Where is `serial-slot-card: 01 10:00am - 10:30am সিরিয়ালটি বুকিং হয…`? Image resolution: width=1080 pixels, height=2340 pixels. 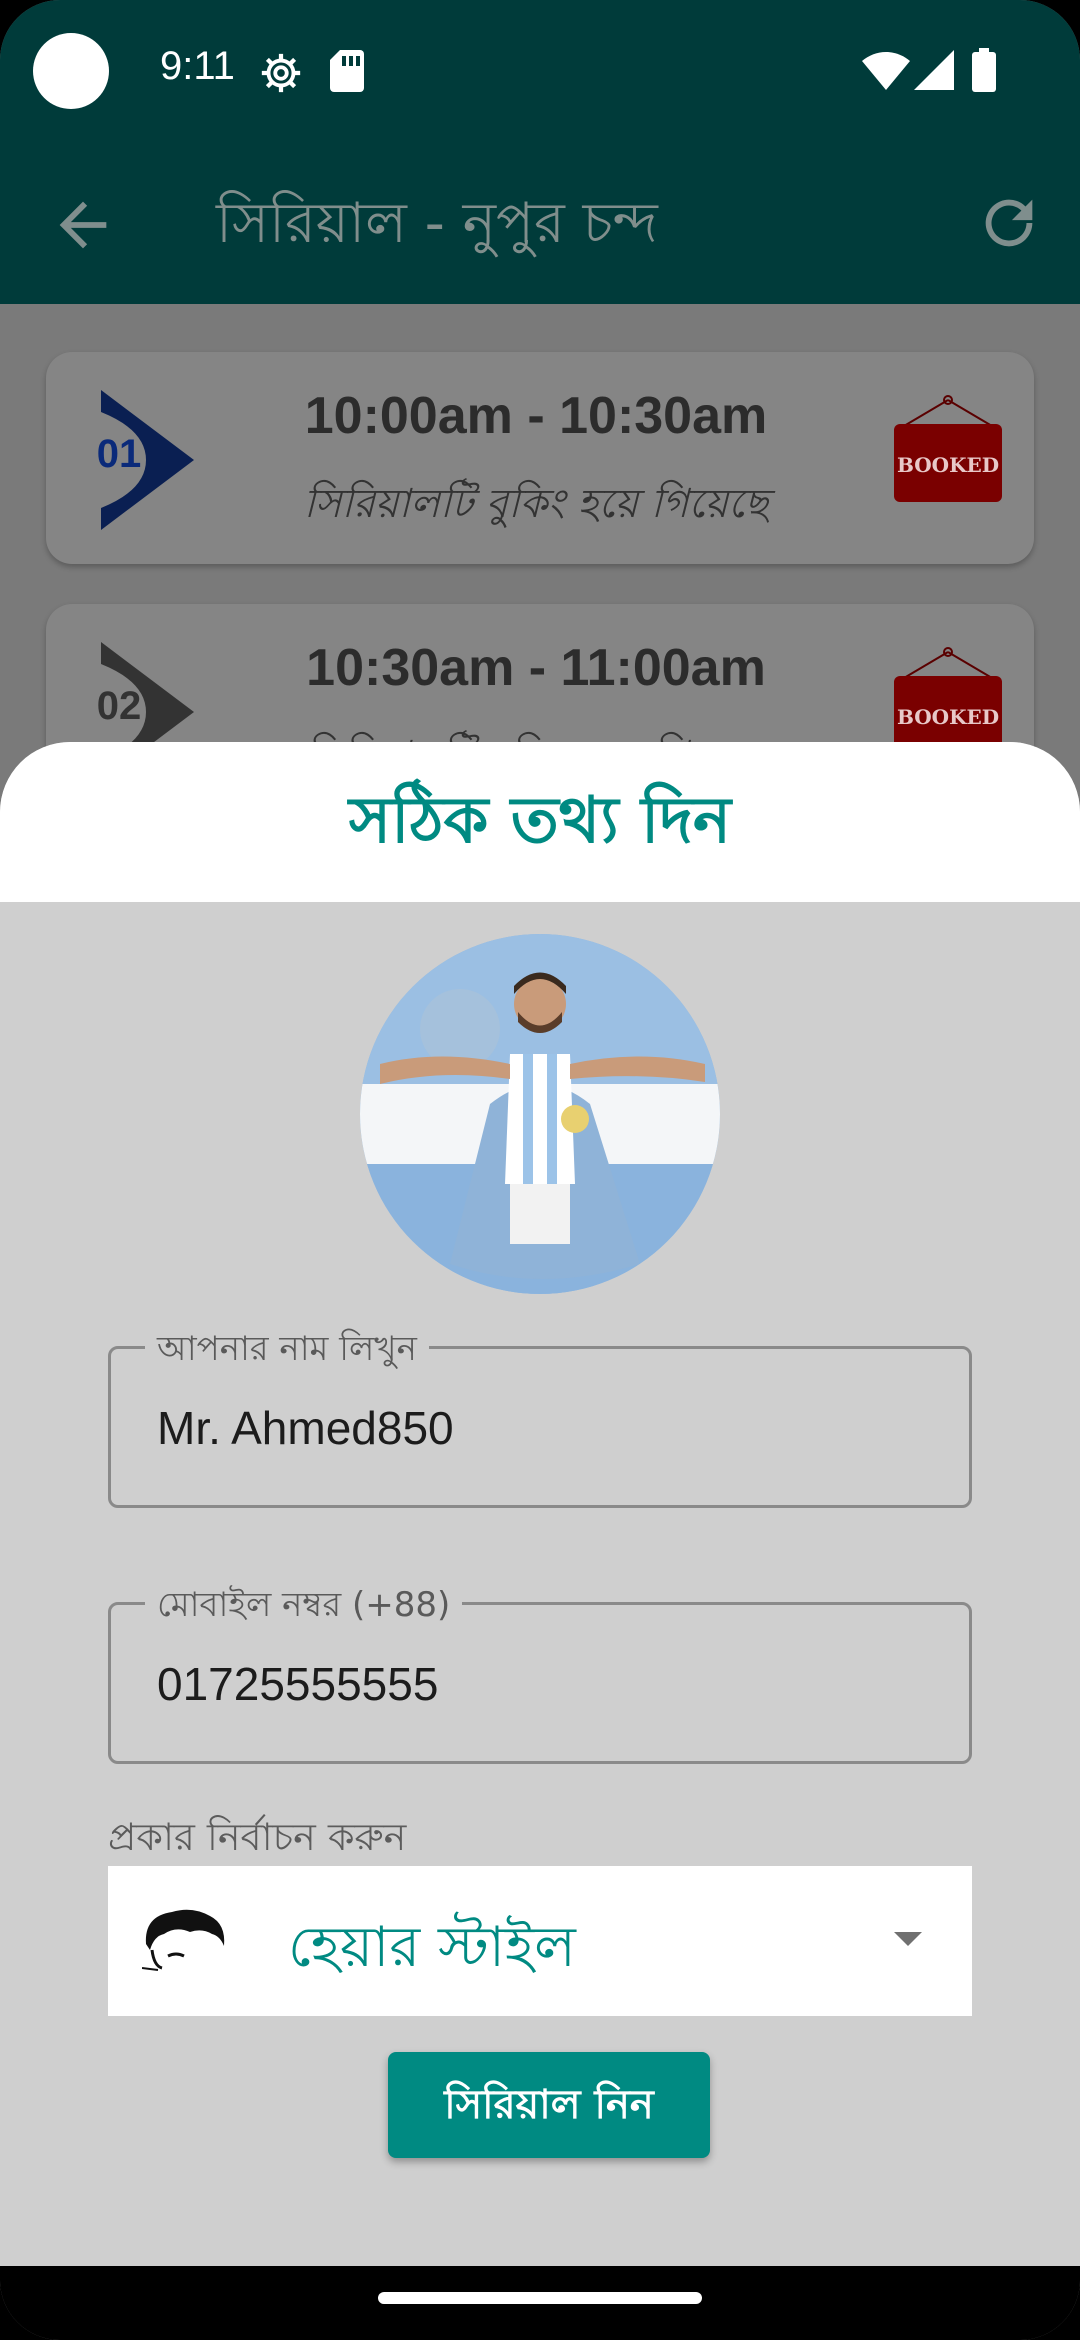 serial-slot-card: 01 10:00am - 10:30am সিরিয়ালটি বুকিং হয… is located at coordinates (540, 458).